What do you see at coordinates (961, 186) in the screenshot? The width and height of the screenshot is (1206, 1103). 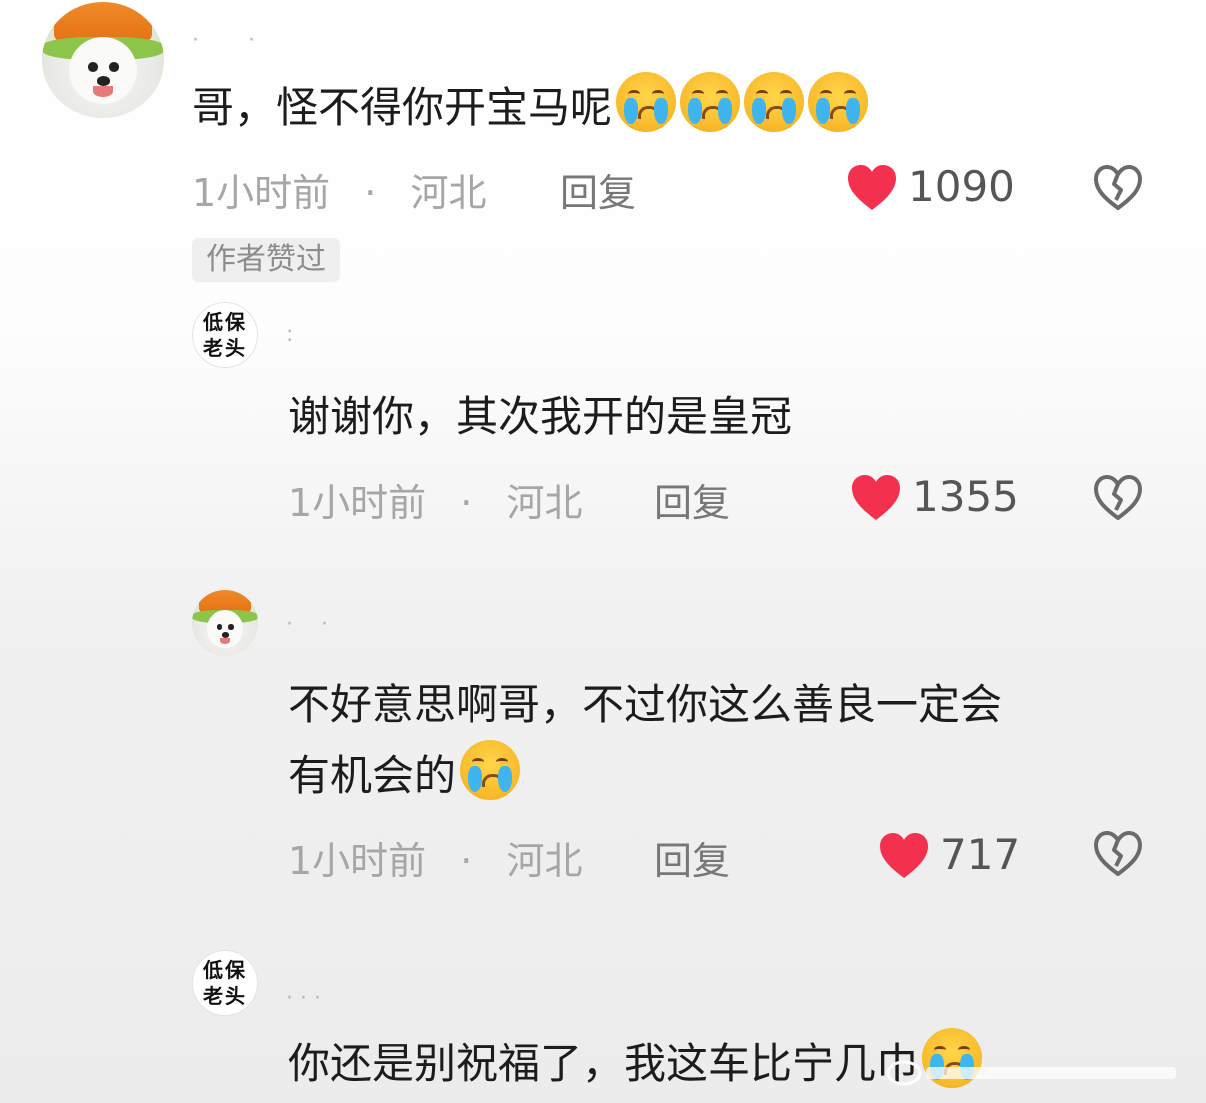 I see `like-count: 1090` at bounding box center [961, 186].